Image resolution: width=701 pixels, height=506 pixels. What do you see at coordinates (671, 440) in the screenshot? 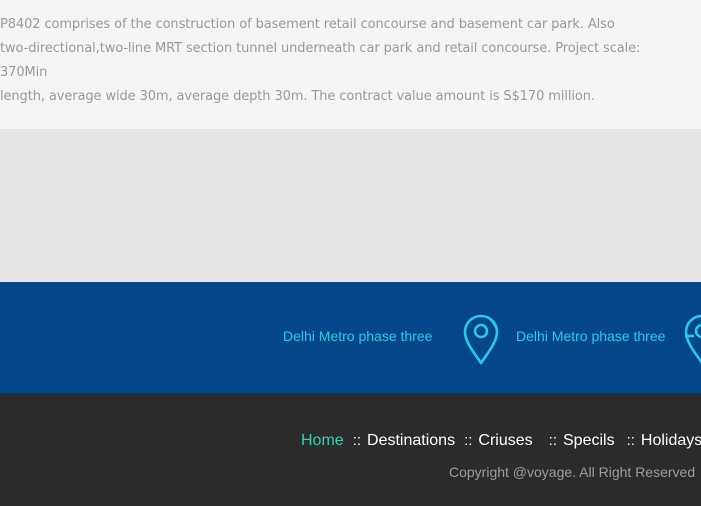
I see `footer-nav-holidays: Holidays` at bounding box center [671, 440].